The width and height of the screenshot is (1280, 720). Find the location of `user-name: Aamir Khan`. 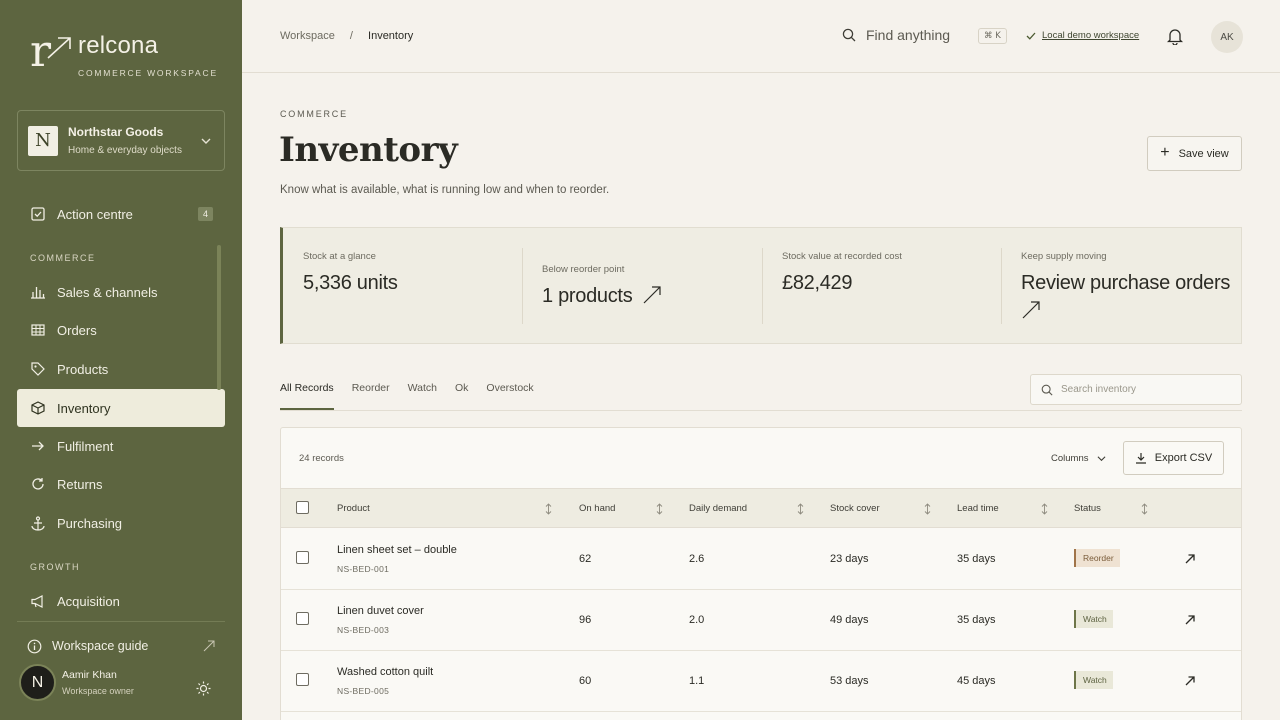

user-name: Aamir Khan is located at coordinates (89, 675).